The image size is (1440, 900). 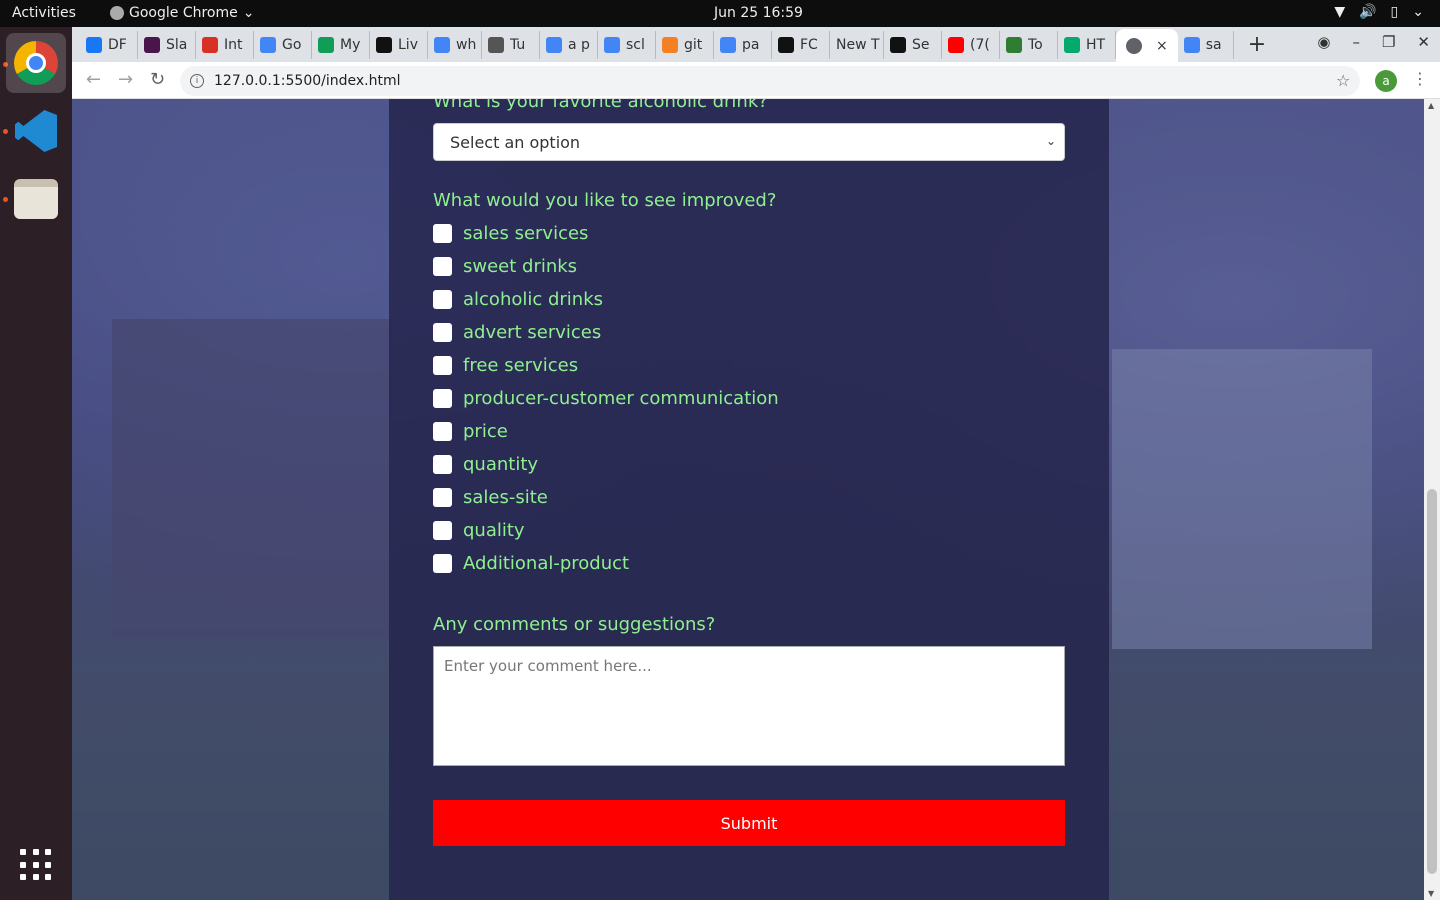 I want to click on chrome-menu-icon: ⋮, so click(x=1420, y=78).